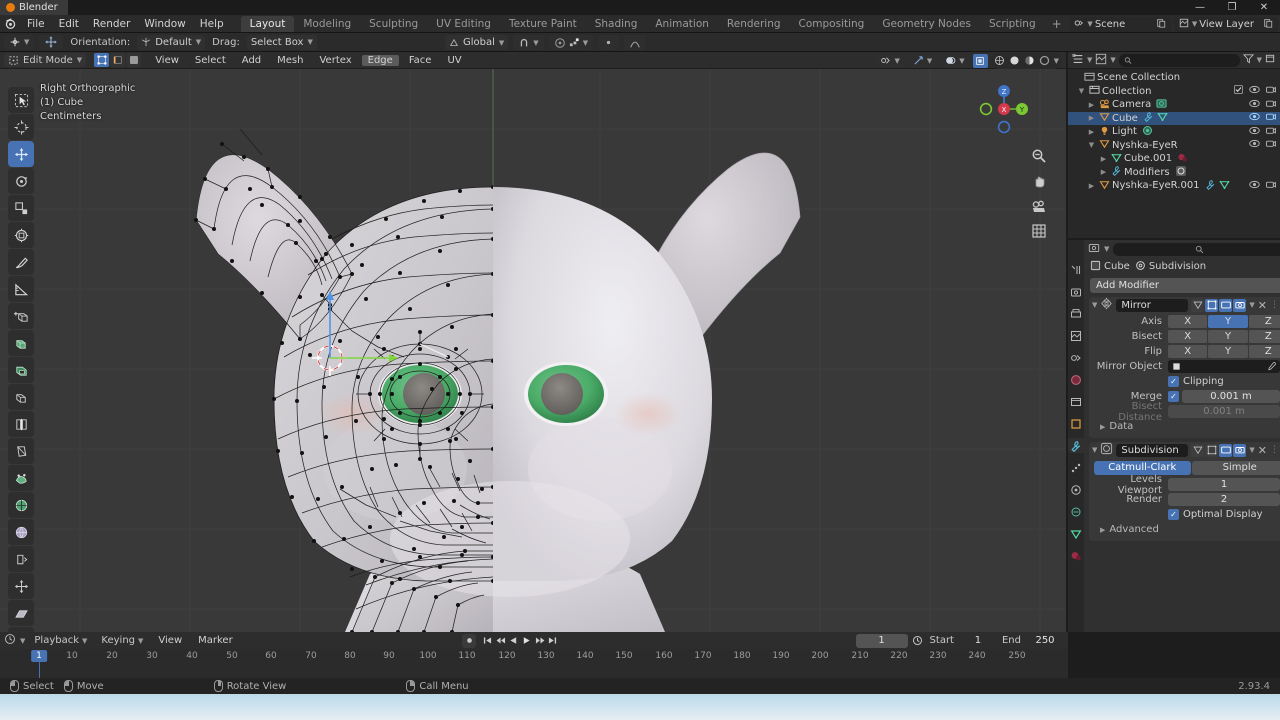  I want to click on outliner-search-input, so click(1179, 60).